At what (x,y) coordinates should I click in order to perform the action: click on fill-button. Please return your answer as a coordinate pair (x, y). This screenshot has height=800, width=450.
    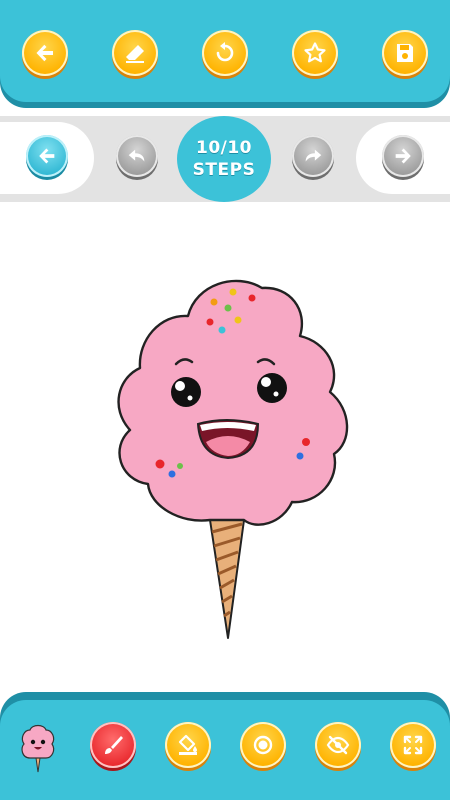
    Looking at the image, I should click on (188, 745).